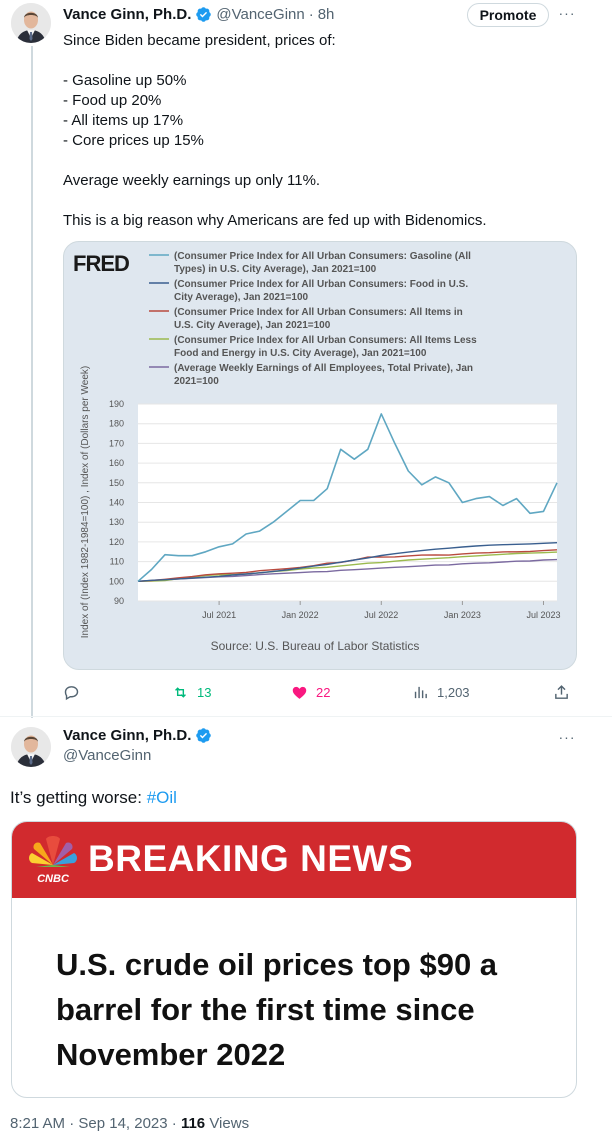 This screenshot has height=1144, width=612. Describe the element at coordinates (300, 615) in the screenshot. I see `x-tick-label: Jan 2022` at that location.